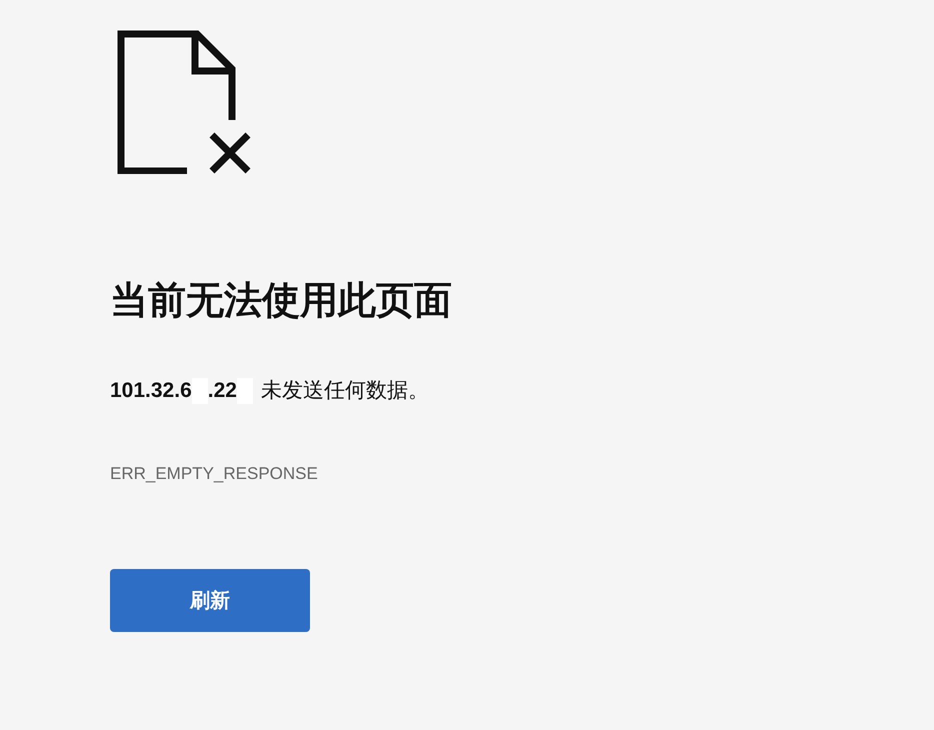 The height and width of the screenshot is (730, 934). Describe the element at coordinates (214, 474) in the screenshot. I see `error-code: ERR_EMPTY_RESPONSE` at that location.